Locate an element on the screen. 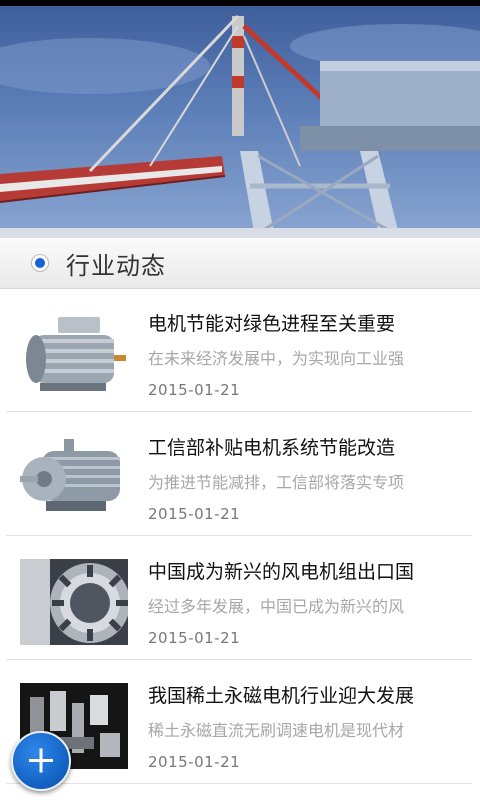 The image size is (480, 800). news-title: 中国成为新兴的风电机组出口国 is located at coordinates (281, 572).